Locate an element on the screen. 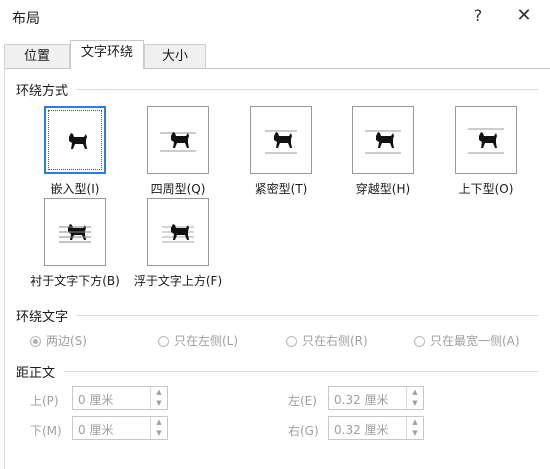  top-bottom-wrap-icon is located at coordinates (486, 141).